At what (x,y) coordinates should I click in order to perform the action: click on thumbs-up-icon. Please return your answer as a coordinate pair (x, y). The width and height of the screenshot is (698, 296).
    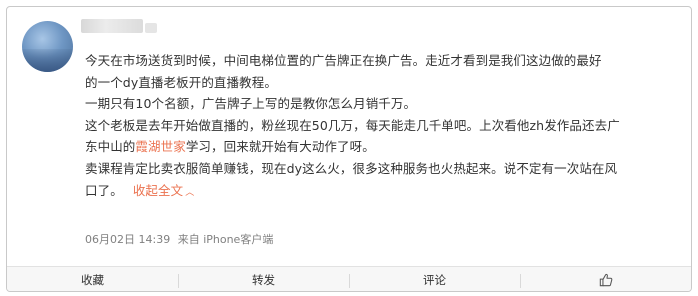
    Looking at the image, I should click on (605, 280).